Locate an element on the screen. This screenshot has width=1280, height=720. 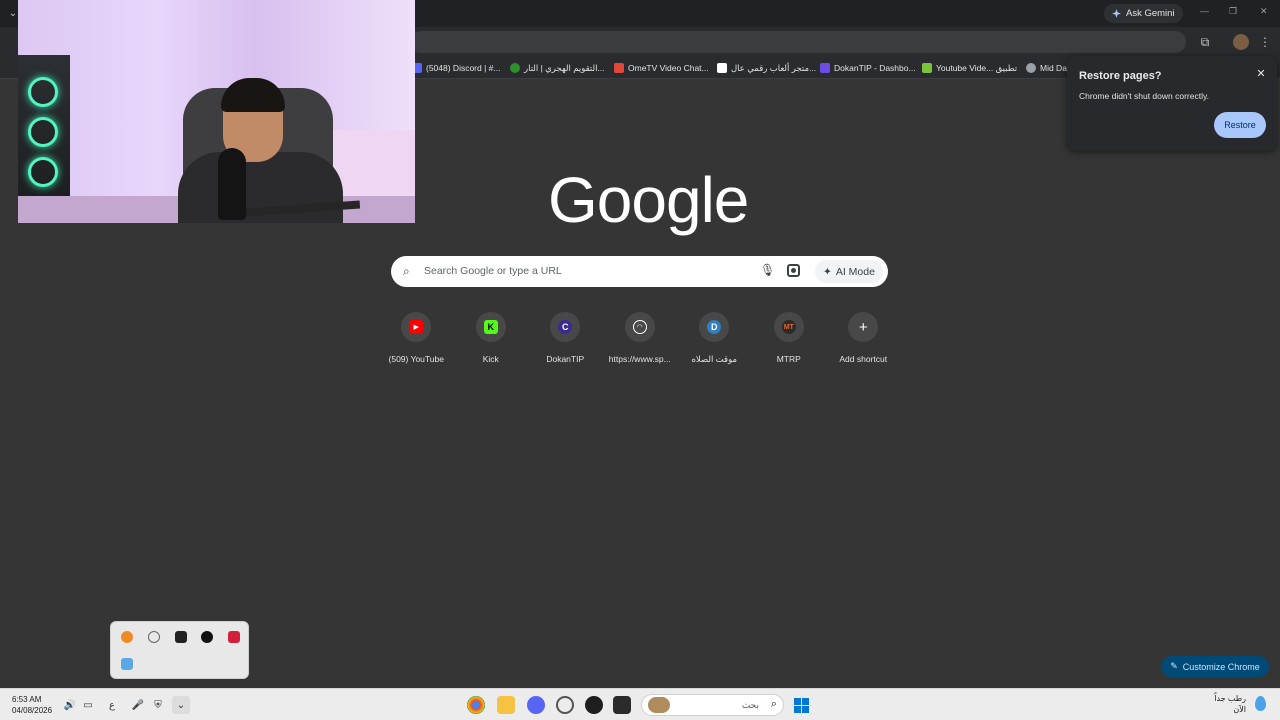
file-explorer-icon is located at coordinates (506, 705).